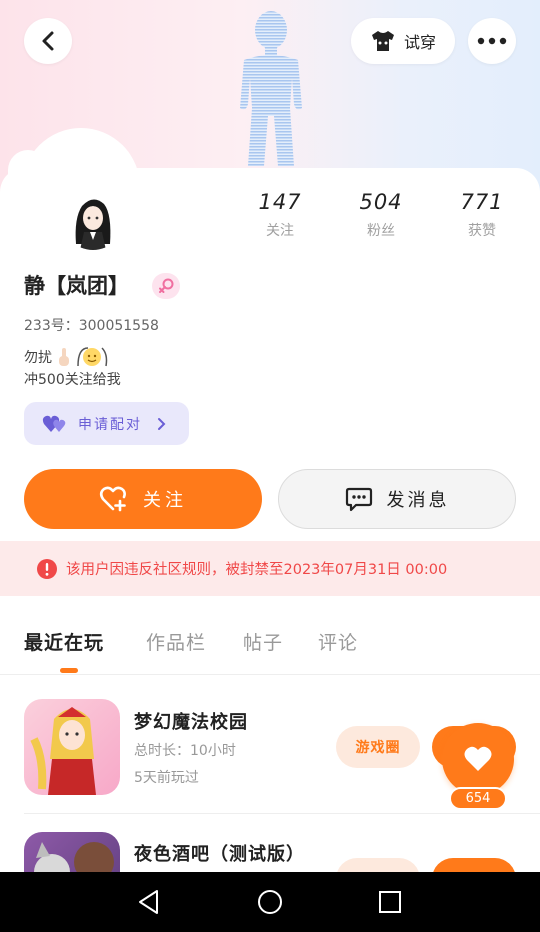  I want to click on nav-home-button, so click(270, 902).